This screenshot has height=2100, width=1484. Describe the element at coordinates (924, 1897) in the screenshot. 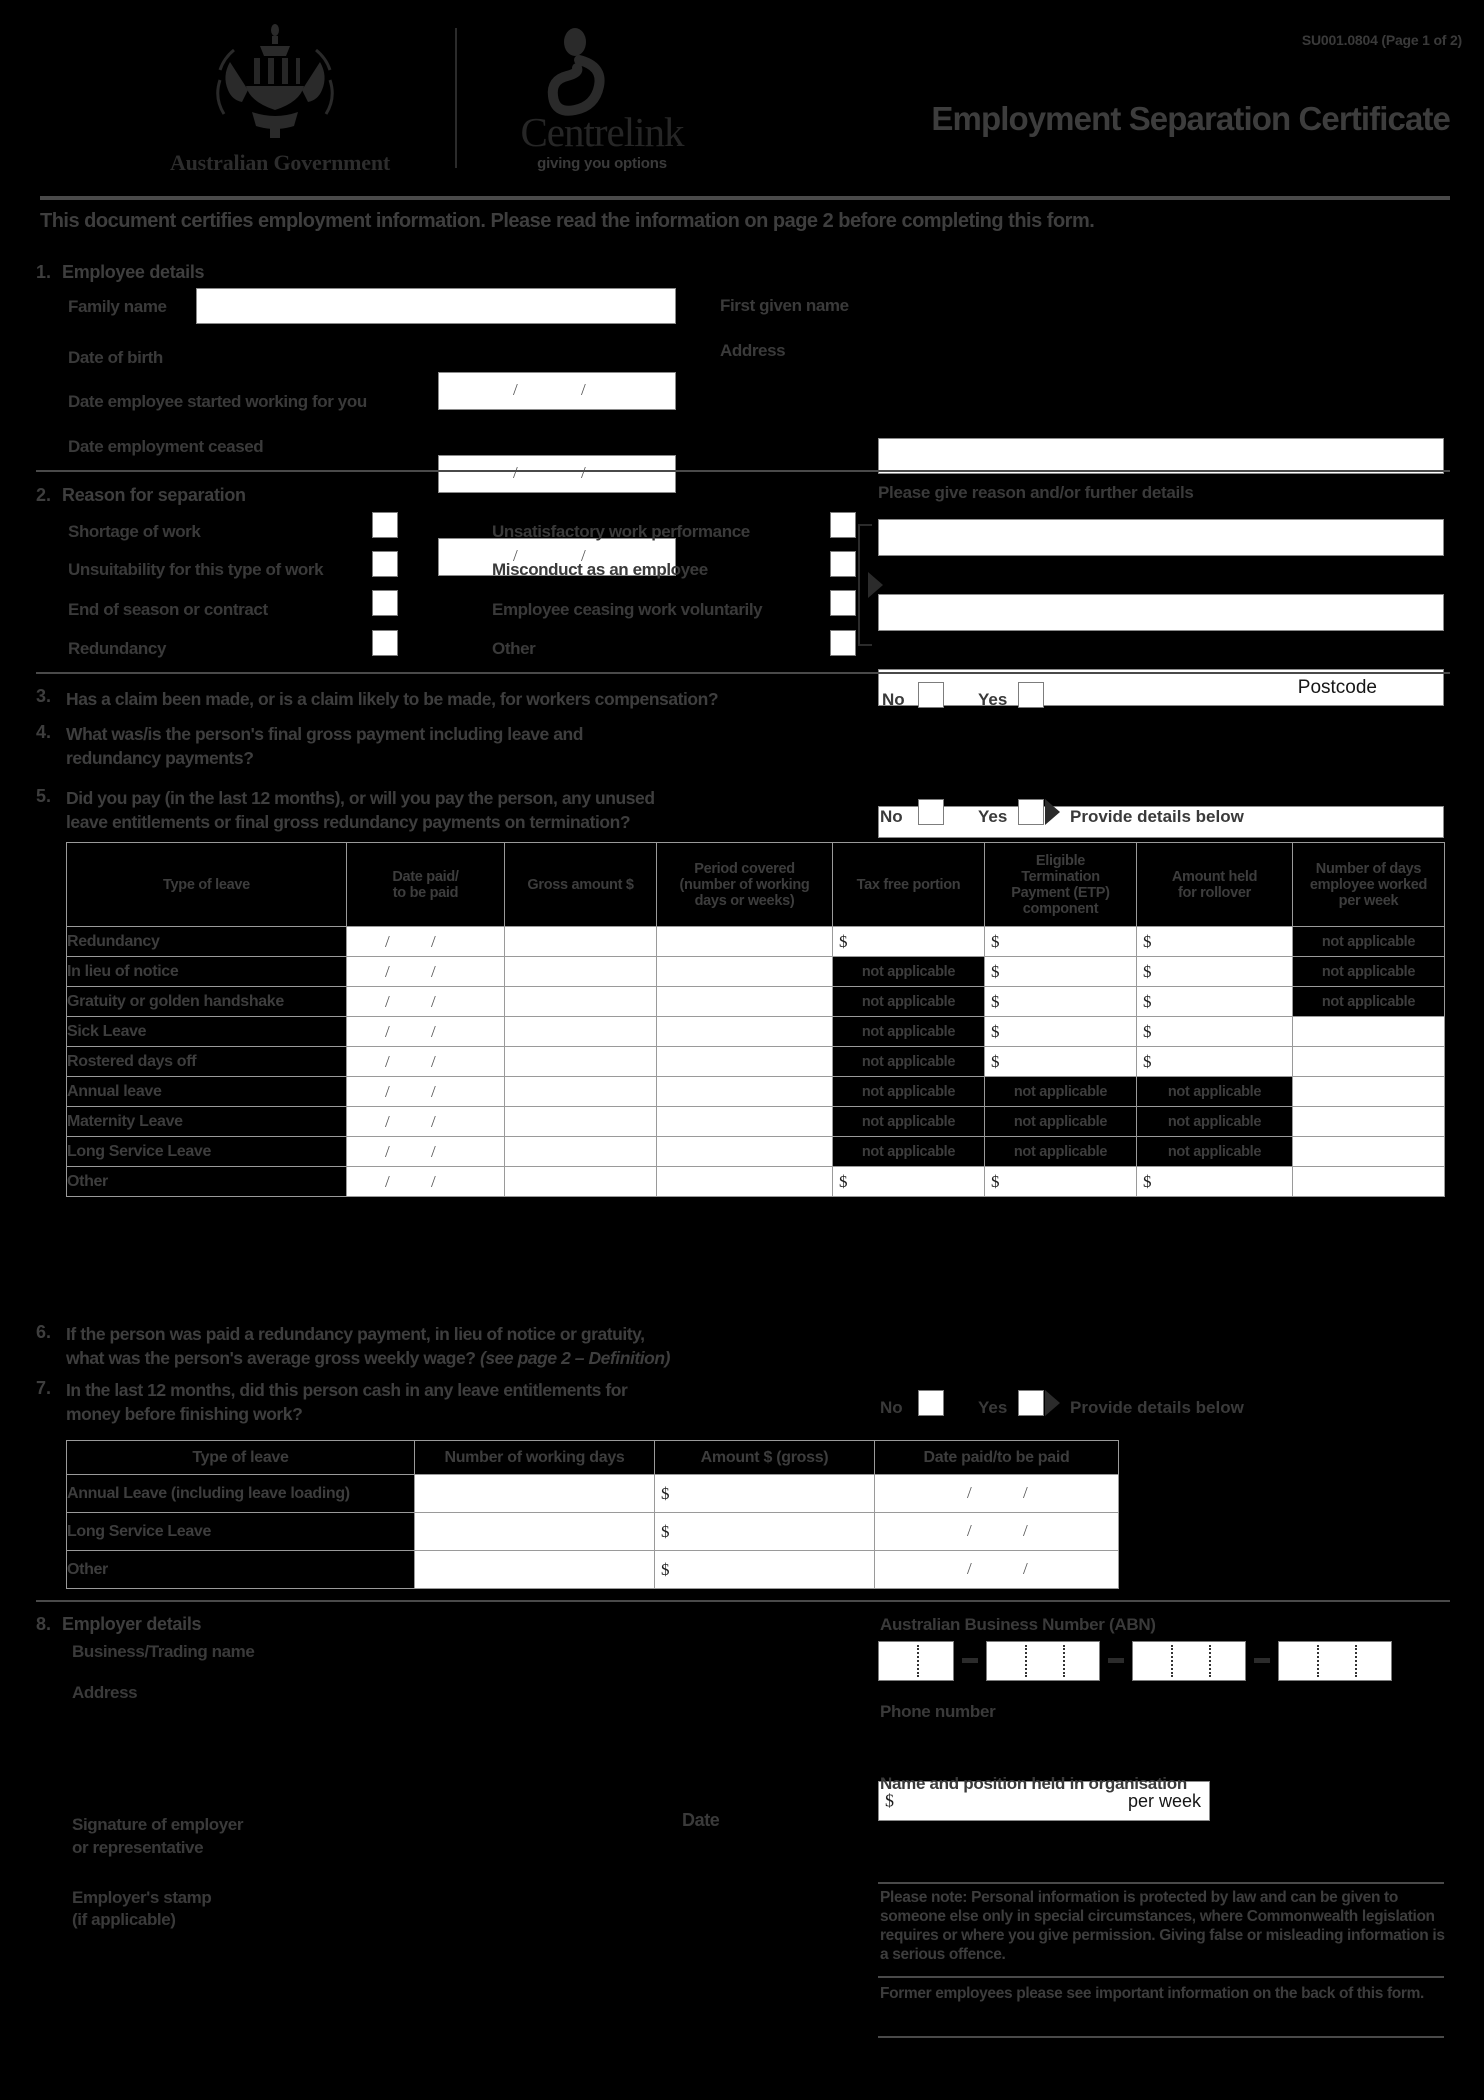

I see `privacy-note-bold: Please note:` at that location.